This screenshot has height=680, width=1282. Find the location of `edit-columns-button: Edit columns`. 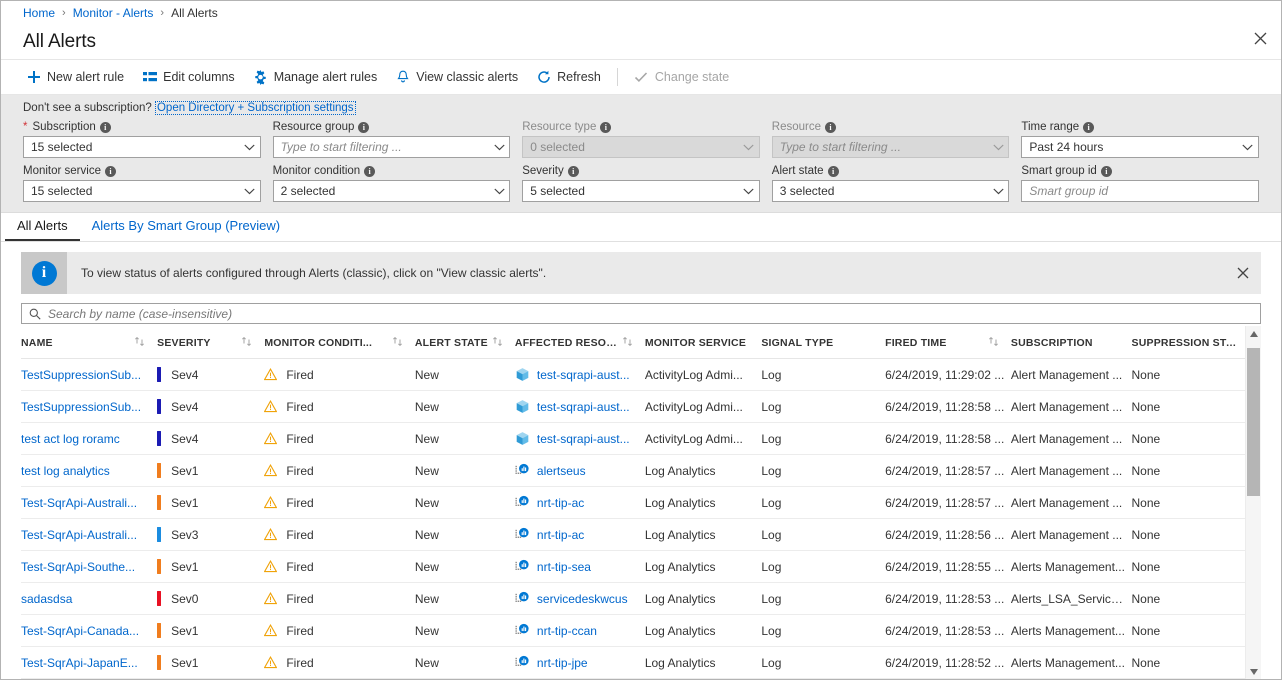

edit-columns-button: Edit columns is located at coordinates (188, 77).